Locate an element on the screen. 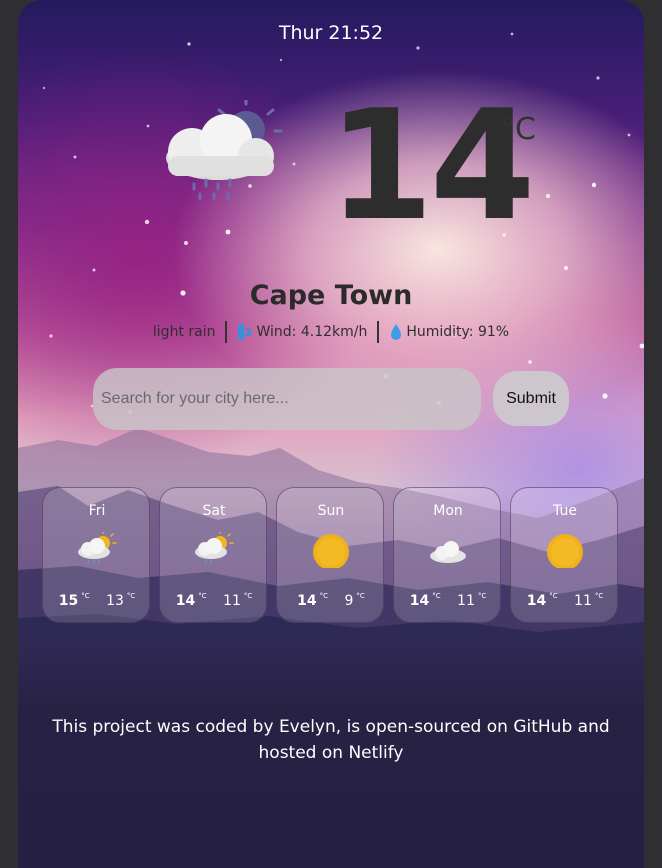 The width and height of the screenshot is (662, 868). cloud-rain-moon-icon is located at coordinates (224, 150).